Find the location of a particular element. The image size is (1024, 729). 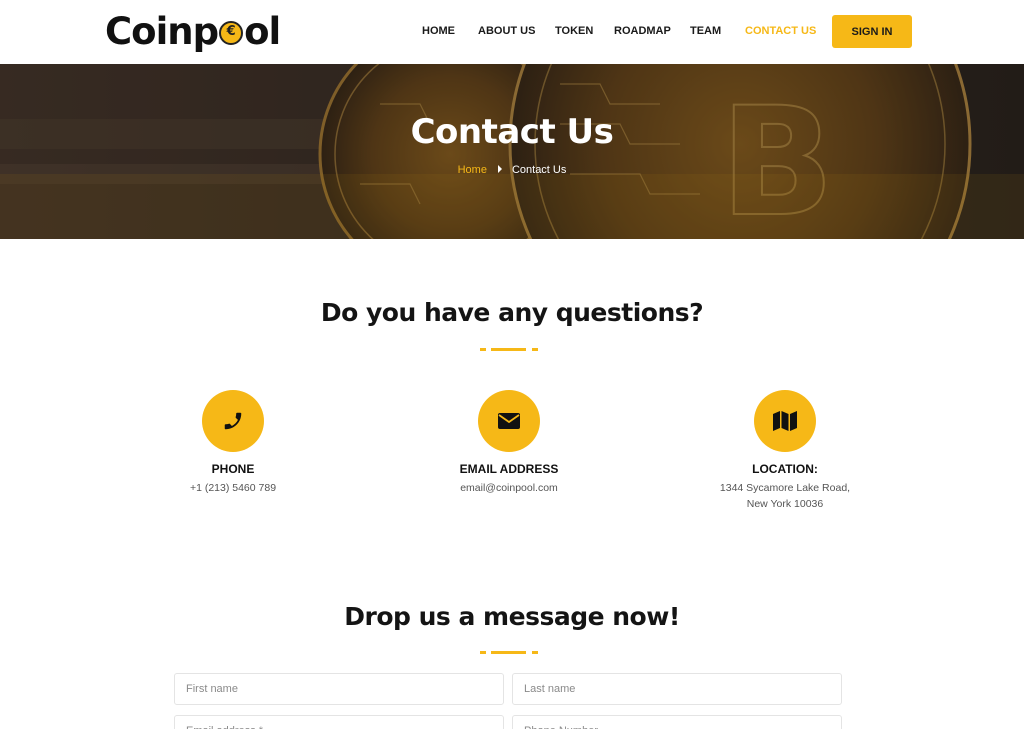

location-address: 1344 Sycamore Lake Road, New York 10036 is located at coordinates (785, 496).